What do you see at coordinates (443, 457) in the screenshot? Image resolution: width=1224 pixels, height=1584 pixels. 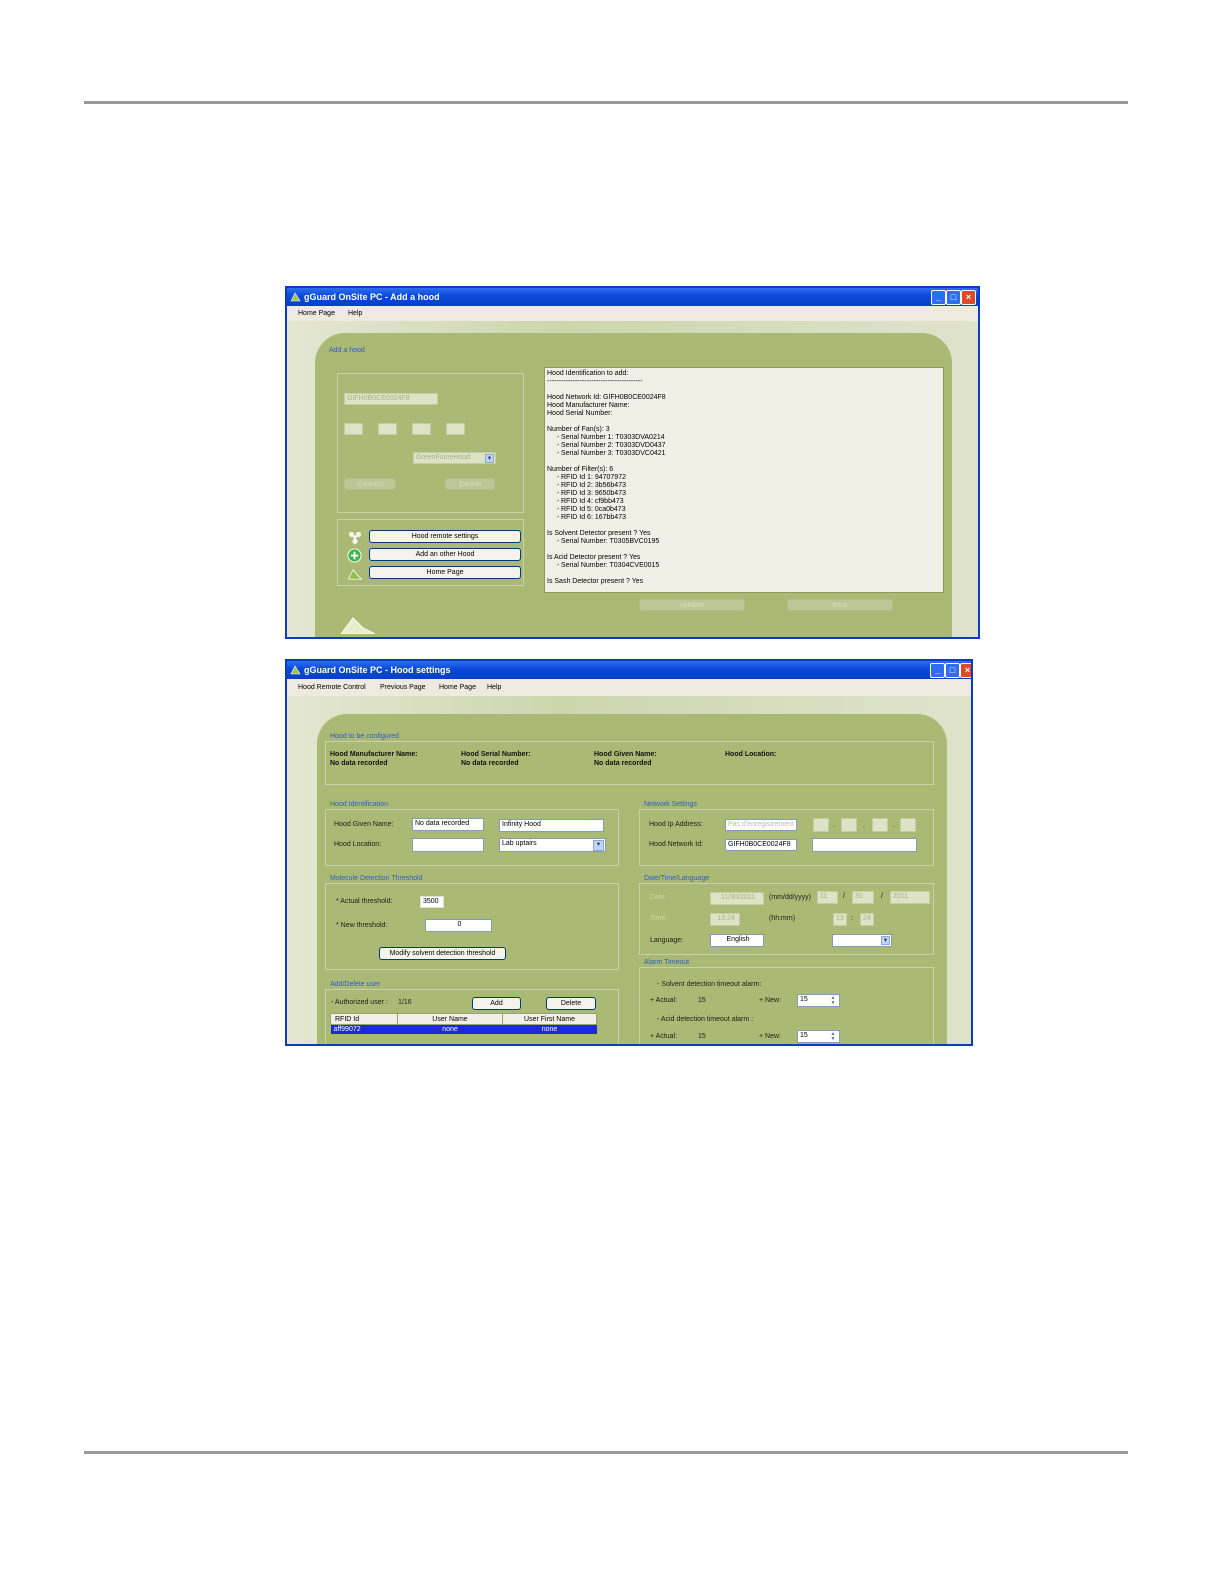 I see `hood-type-value: GreenFumeHood` at bounding box center [443, 457].